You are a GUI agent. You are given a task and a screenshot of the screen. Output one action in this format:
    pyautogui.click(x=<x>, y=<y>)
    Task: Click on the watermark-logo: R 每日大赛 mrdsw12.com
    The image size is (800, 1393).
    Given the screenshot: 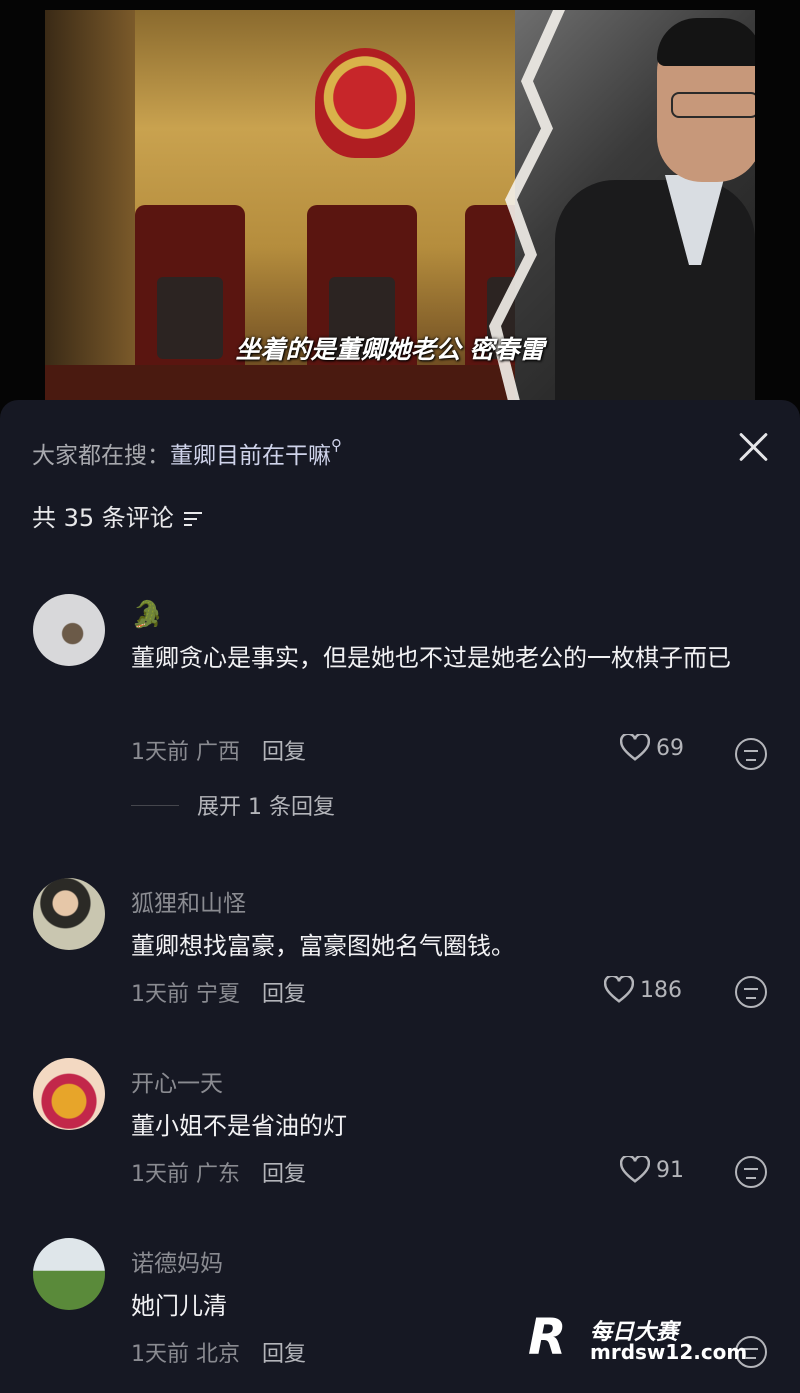 What is the action you would take?
    pyautogui.click(x=638, y=1337)
    